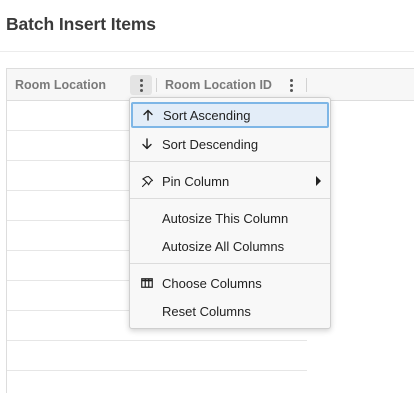 This screenshot has height=393, width=414. I want to click on menu-item-choose-columns: Choose Columns, so click(230, 283).